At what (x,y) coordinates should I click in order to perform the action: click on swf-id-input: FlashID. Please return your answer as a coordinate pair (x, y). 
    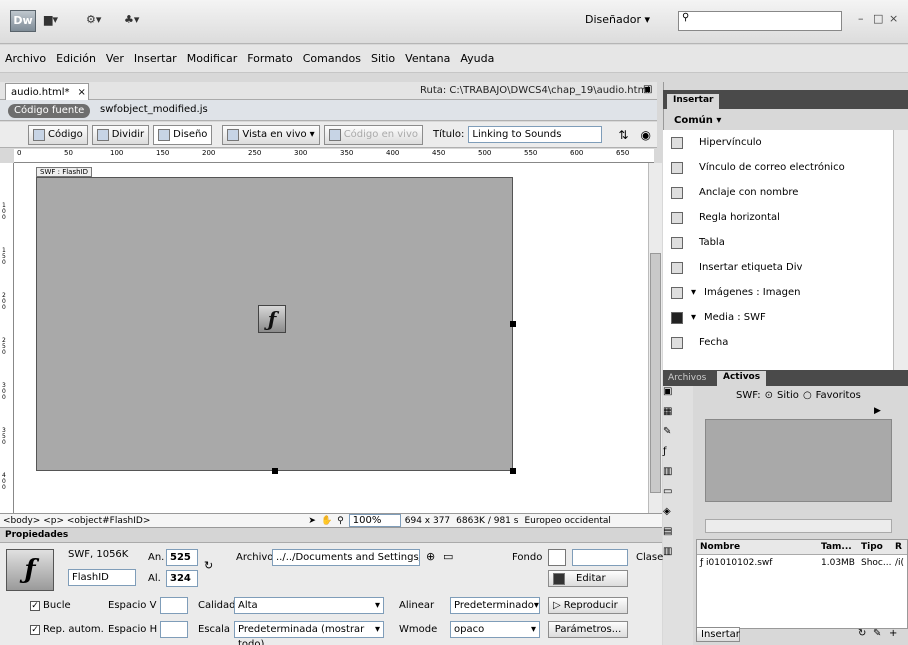
    Looking at the image, I should click on (102, 577).